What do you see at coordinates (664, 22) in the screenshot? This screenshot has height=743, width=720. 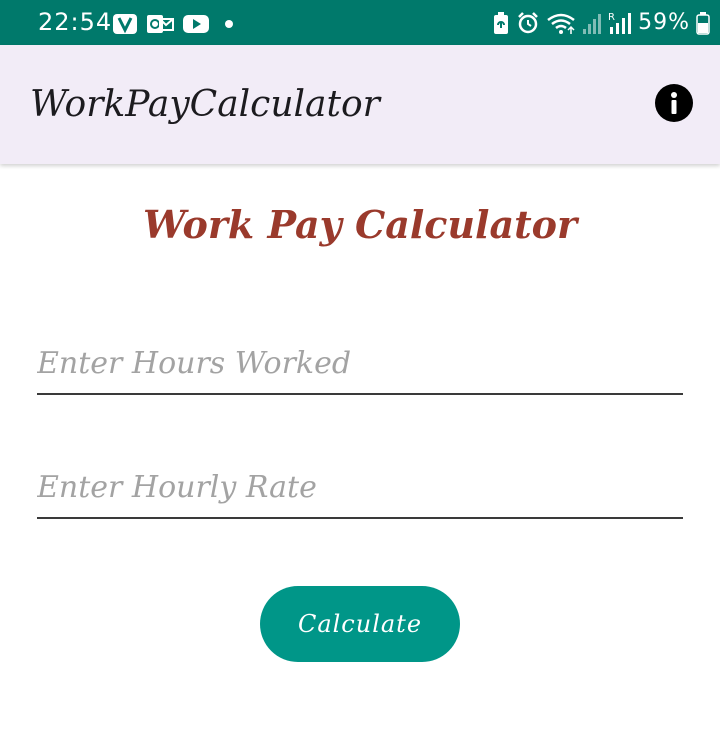 I see `battery-percent: 59%` at bounding box center [664, 22].